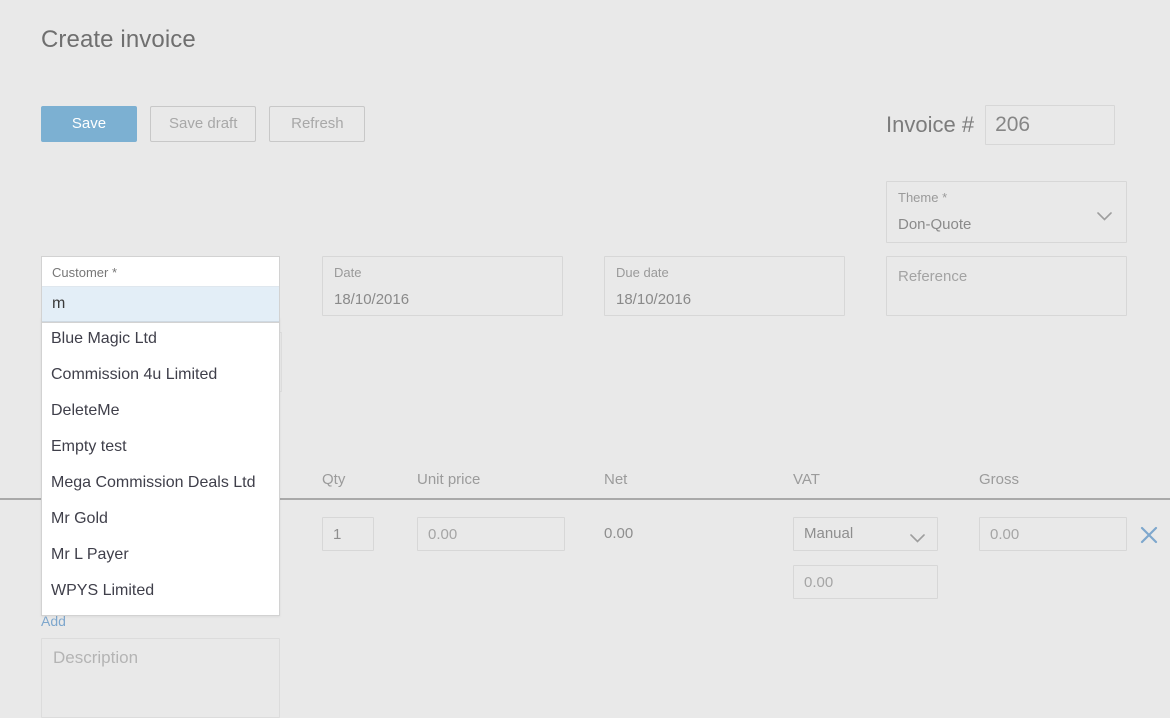  Describe the element at coordinates (642, 272) in the screenshot. I see `due-date-label: Due date` at that location.